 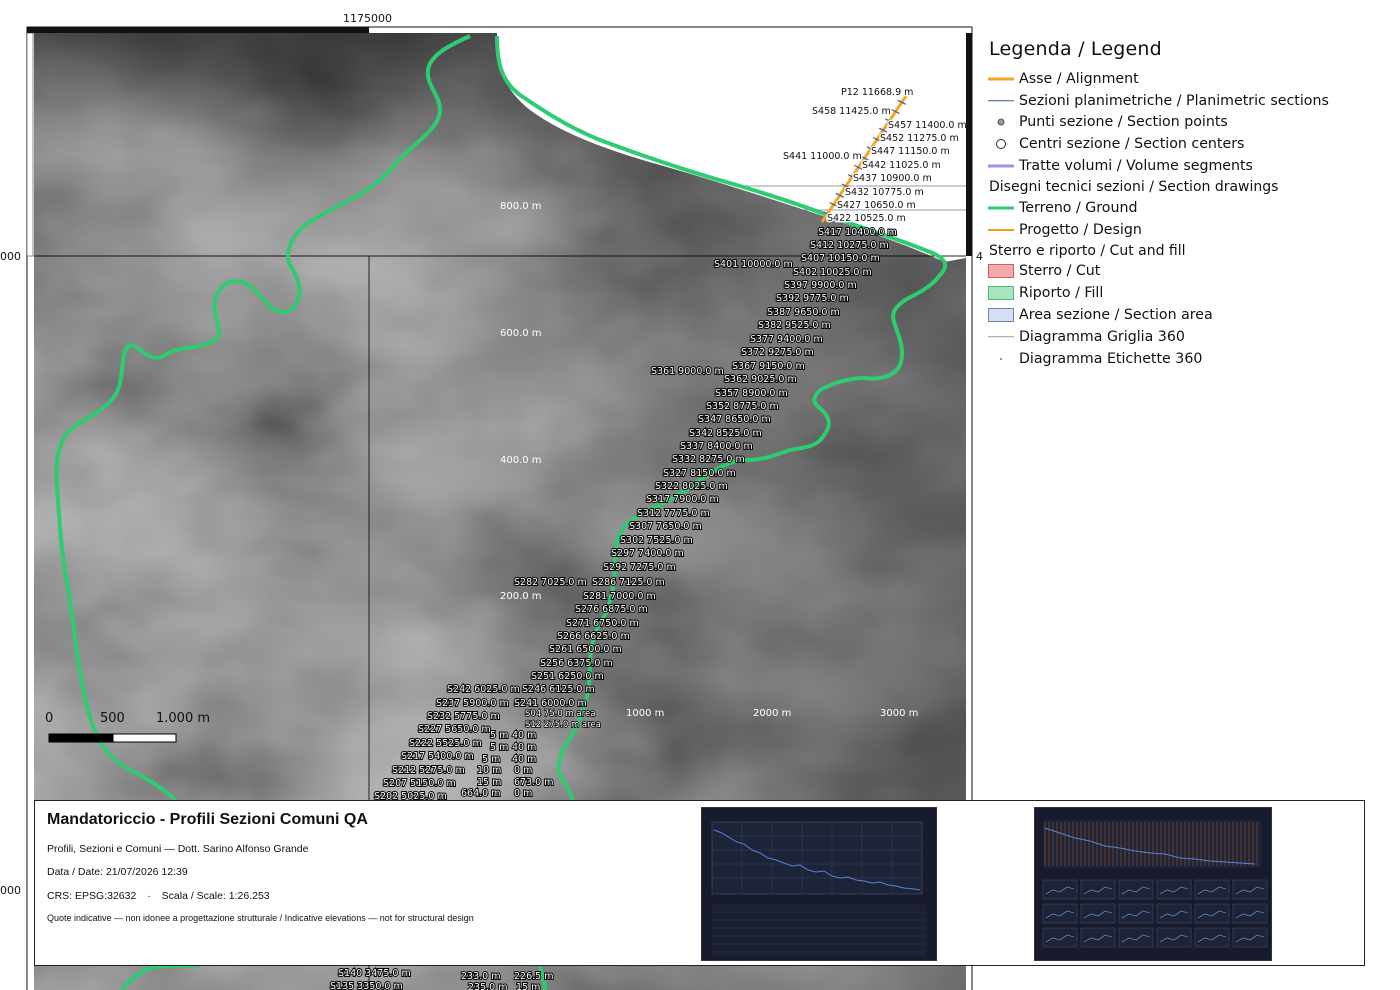 I want to click on profile-thumbnail-graphic, so click(x=819, y=884).